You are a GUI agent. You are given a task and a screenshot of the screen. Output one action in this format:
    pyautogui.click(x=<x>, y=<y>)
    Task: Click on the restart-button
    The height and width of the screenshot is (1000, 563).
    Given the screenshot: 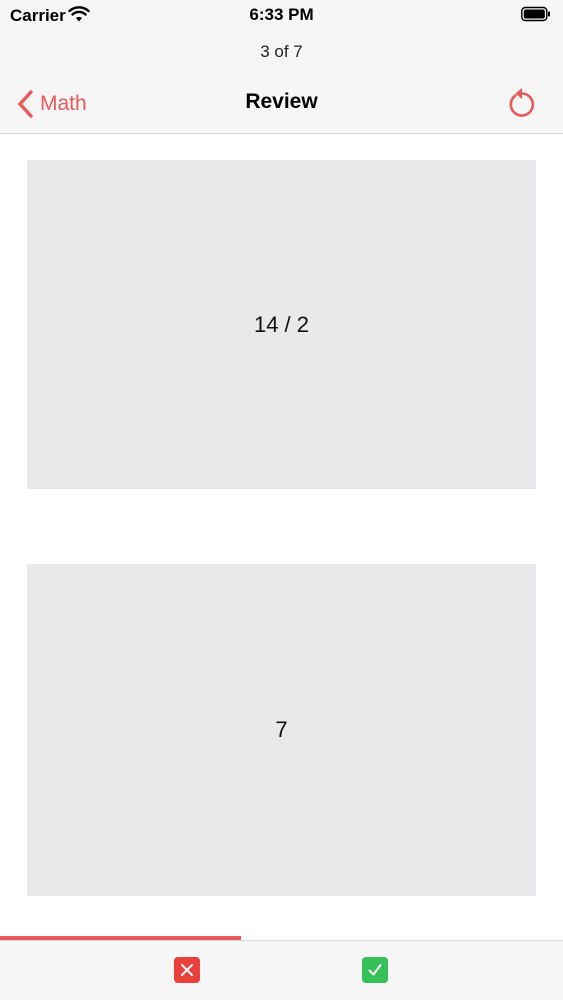 What is the action you would take?
    pyautogui.click(x=522, y=103)
    